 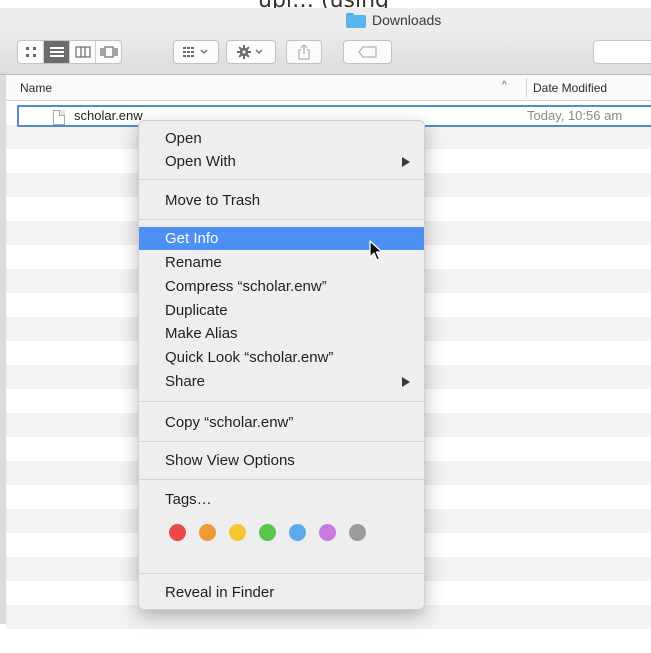 I want to click on menu-item-make-alias: Make Alias, so click(x=281, y=333).